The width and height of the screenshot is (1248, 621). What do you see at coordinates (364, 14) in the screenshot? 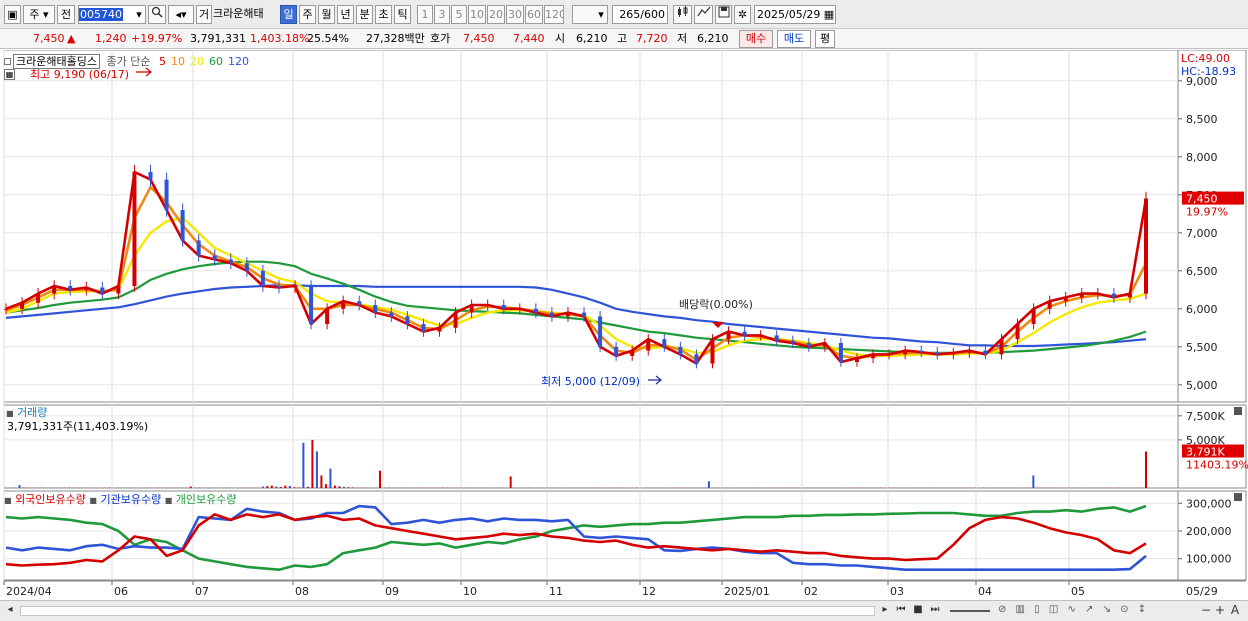
I see `period-tab: 분` at bounding box center [364, 14].